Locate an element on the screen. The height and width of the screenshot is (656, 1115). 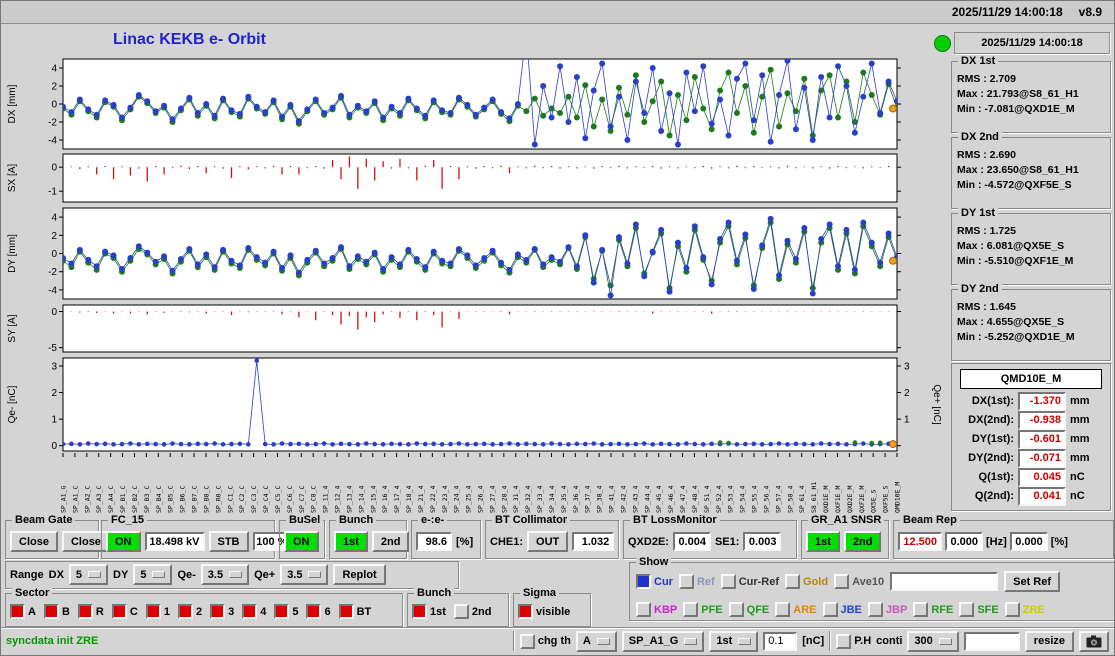
range-qep-dropdown: 3.5 is located at coordinates (304, 574).